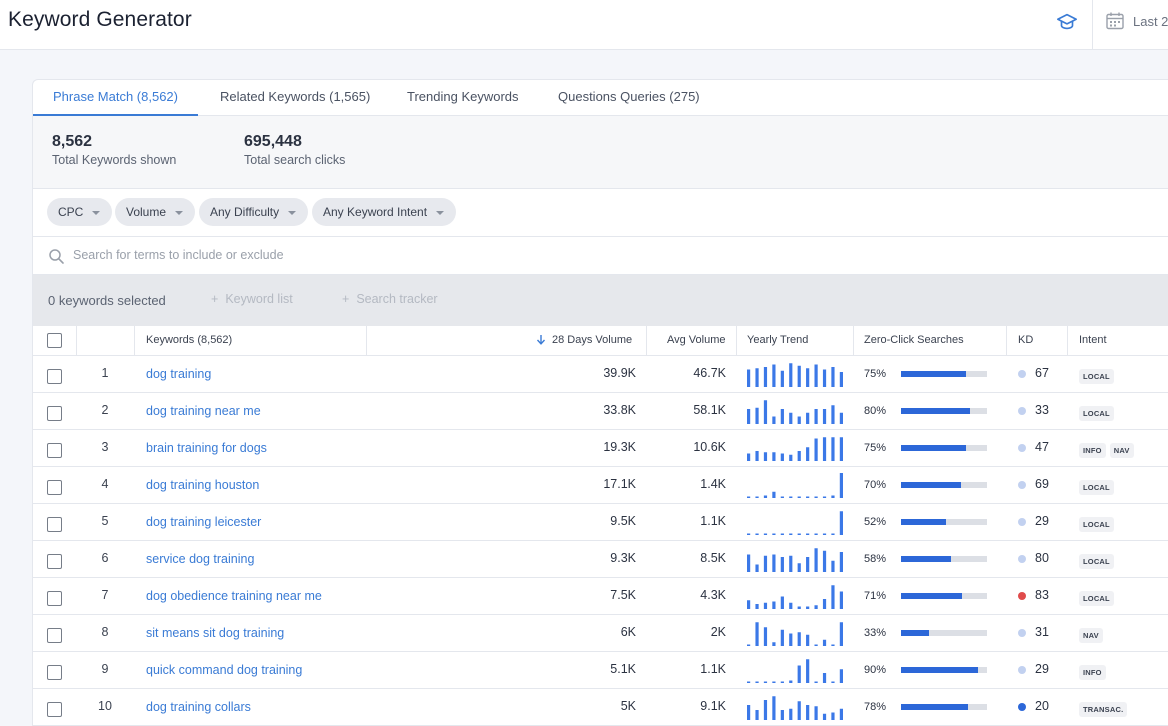 Image resolution: width=1168 pixels, height=726 pixels. Describe the element at coordinates (54, 340) in the screenshot. I see `select-all-checkbox` at that location.